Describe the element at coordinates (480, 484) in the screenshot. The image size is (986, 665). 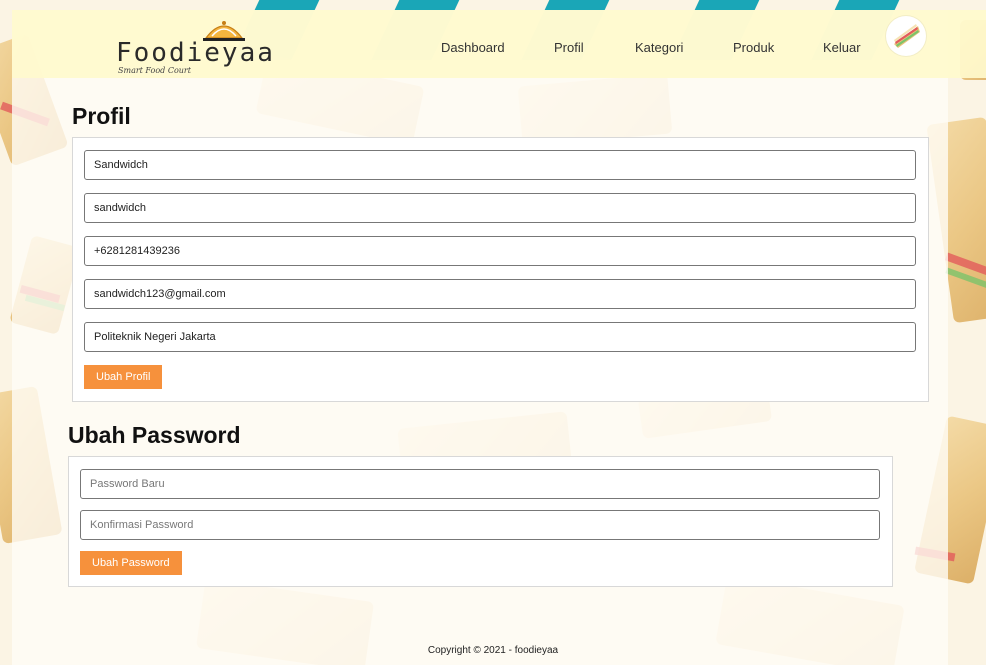
I see `new-password-field` at that location.